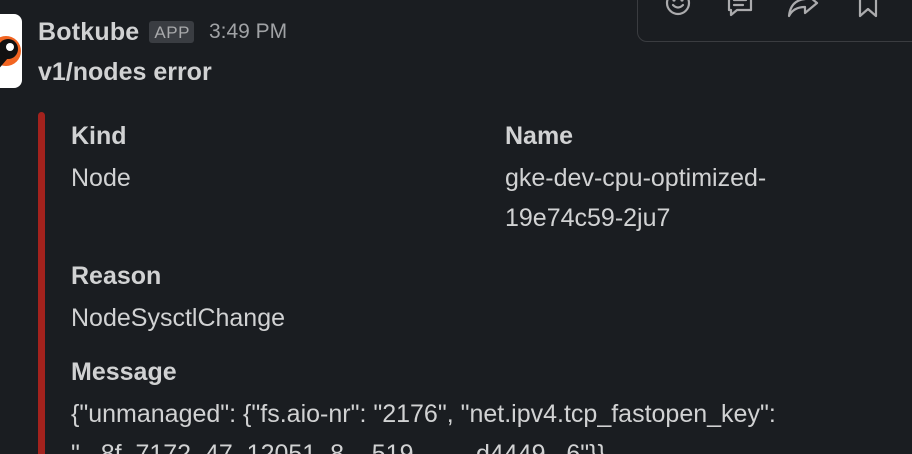 The width and height of the screenshot is (912, 454). Describe the element at coordinates (248, 32) in the screenshot. I see `message-timestamp: 3:49 PM` at that location.